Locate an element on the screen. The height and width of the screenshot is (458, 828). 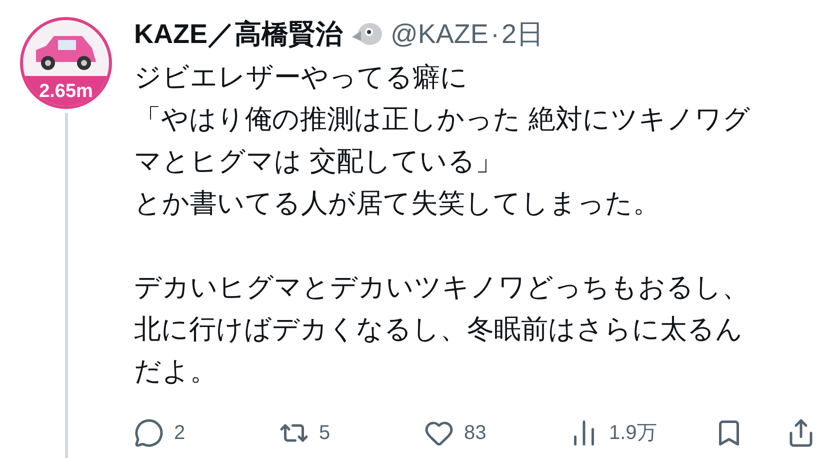
like-button: 83 is located at coordinates (455, 433).